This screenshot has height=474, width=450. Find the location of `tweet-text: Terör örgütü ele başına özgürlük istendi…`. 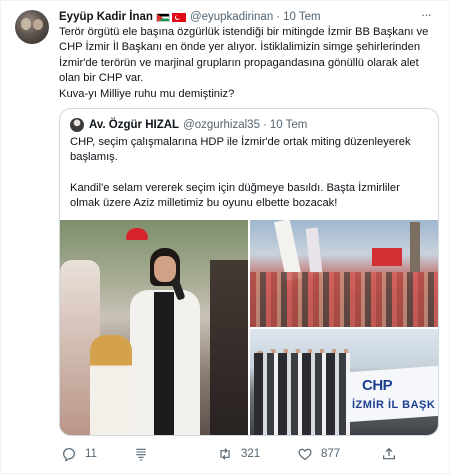

tweet-text: Terör örgütü ele başına özgürlük istendi… is located at coordinates (249, 63).